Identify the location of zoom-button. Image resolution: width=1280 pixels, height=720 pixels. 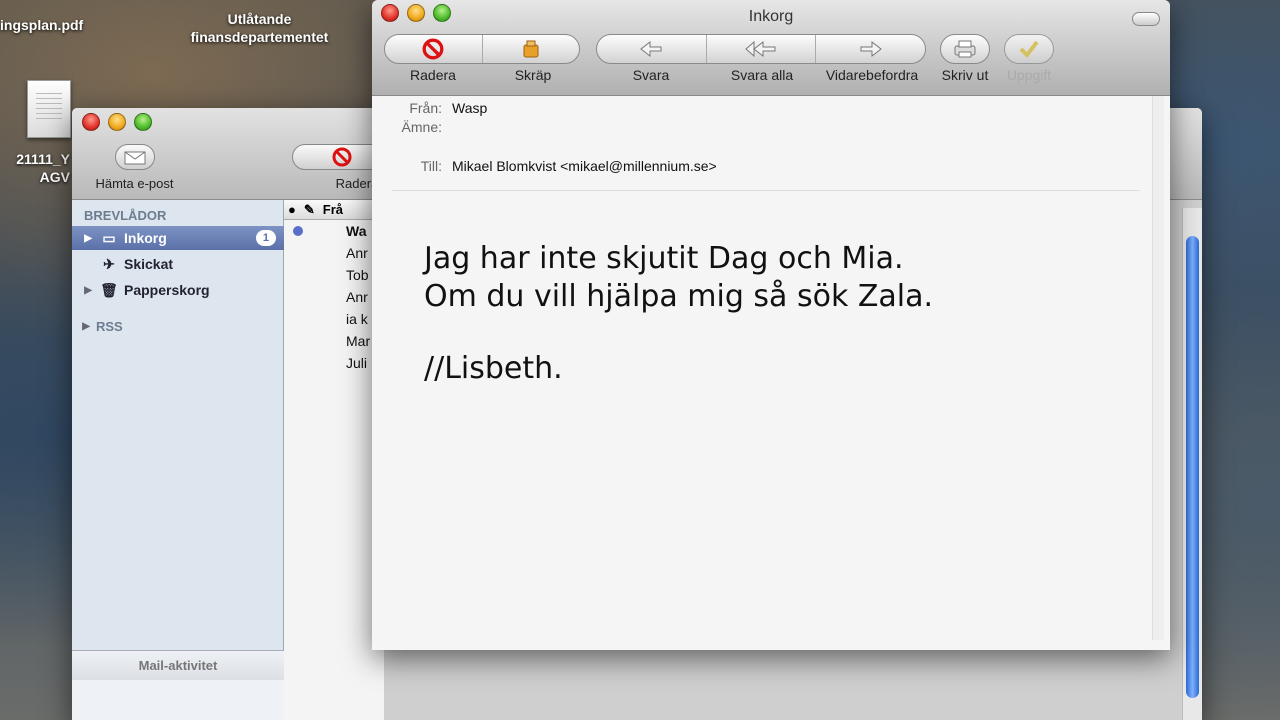
(143, 122).